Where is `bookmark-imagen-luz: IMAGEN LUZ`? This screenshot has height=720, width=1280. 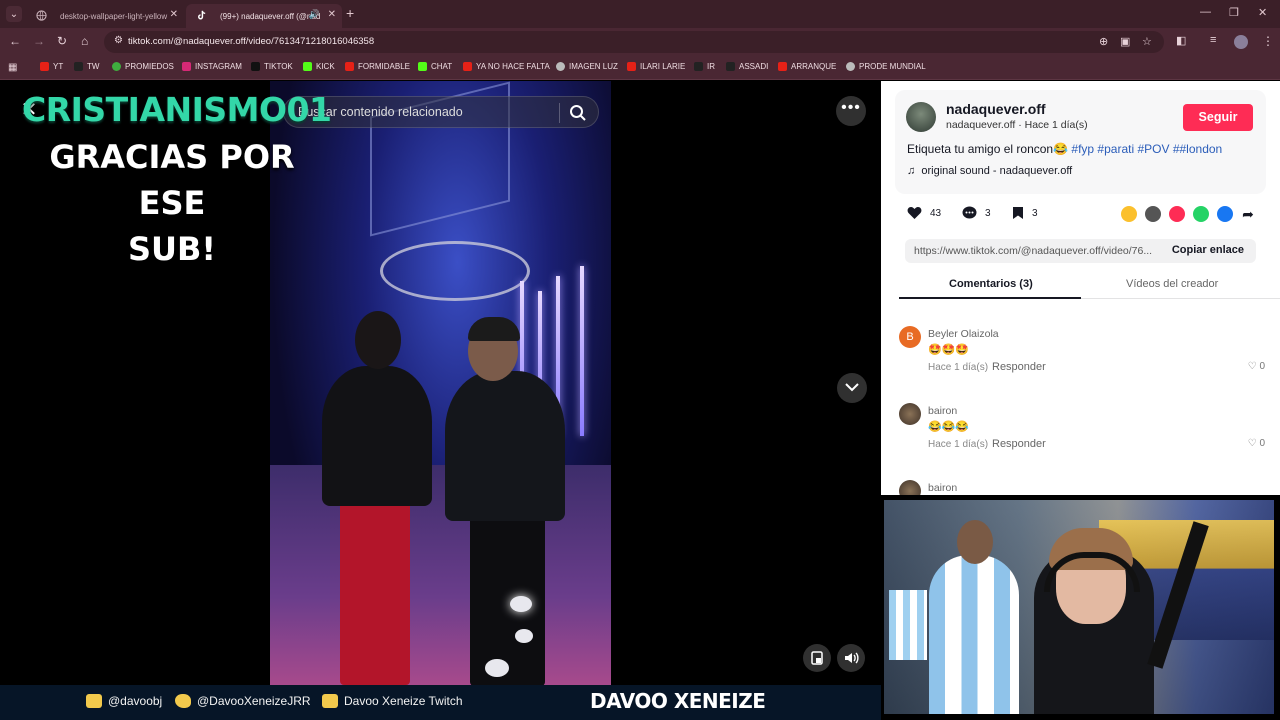
bookmark-imagen-luz: IMAGEN LUZ is located at coordinates (587, 66).